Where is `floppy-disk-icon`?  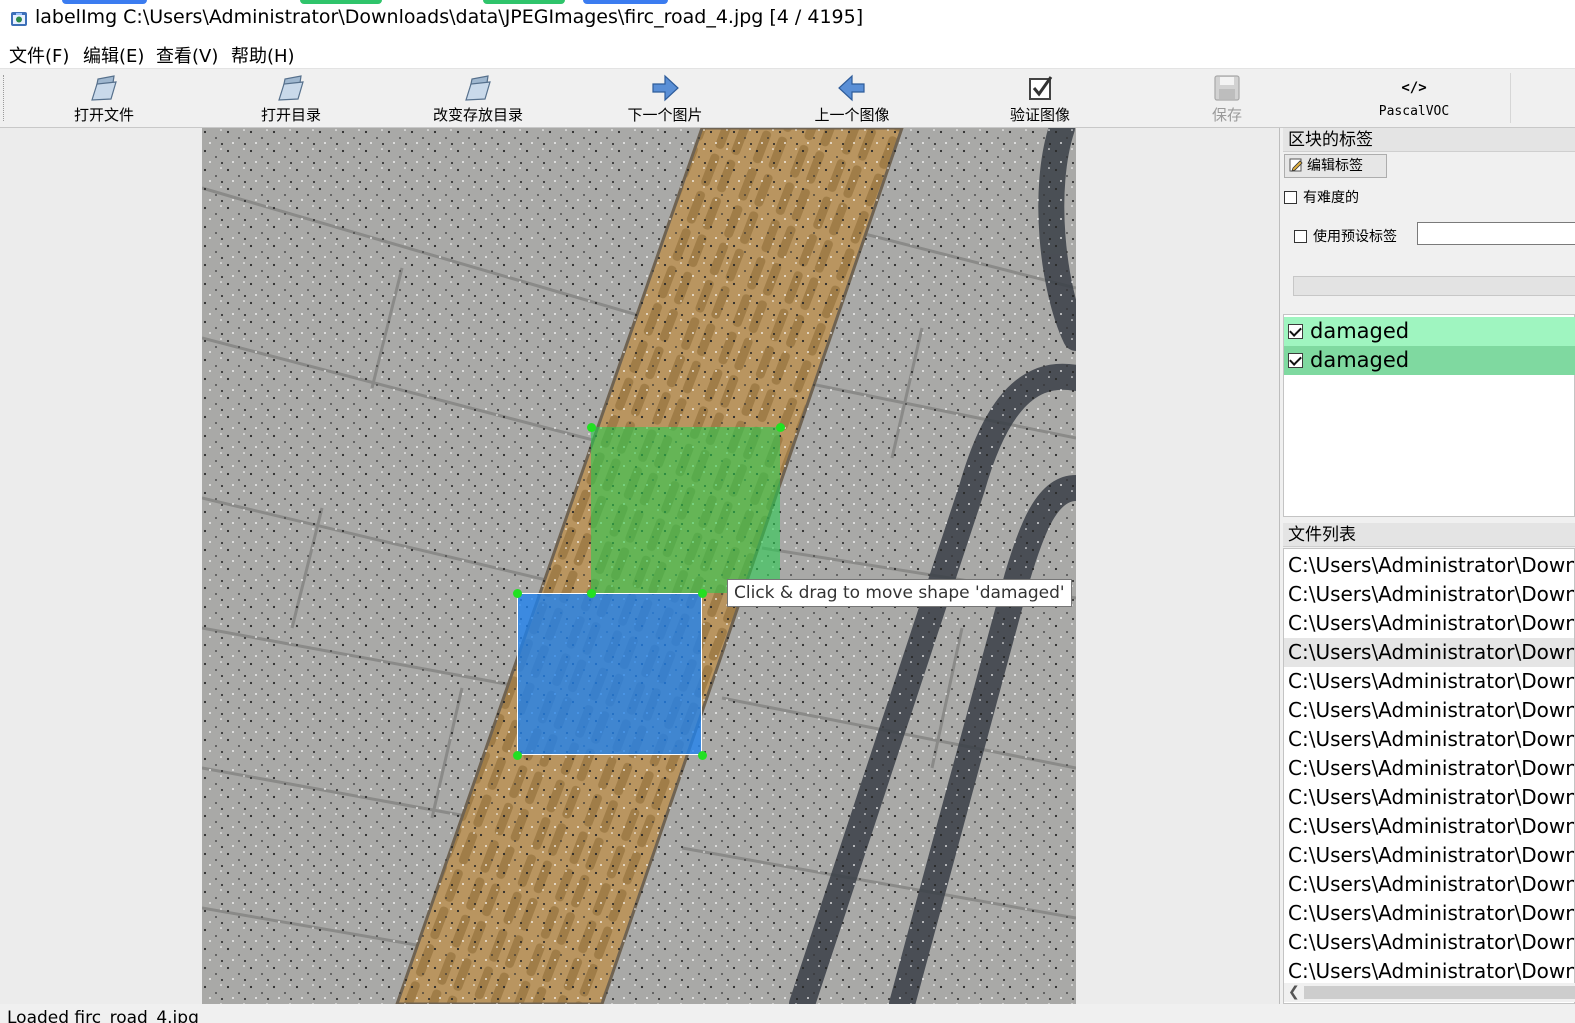
floppy-disk-icon is located at coordinates (1227, 88).